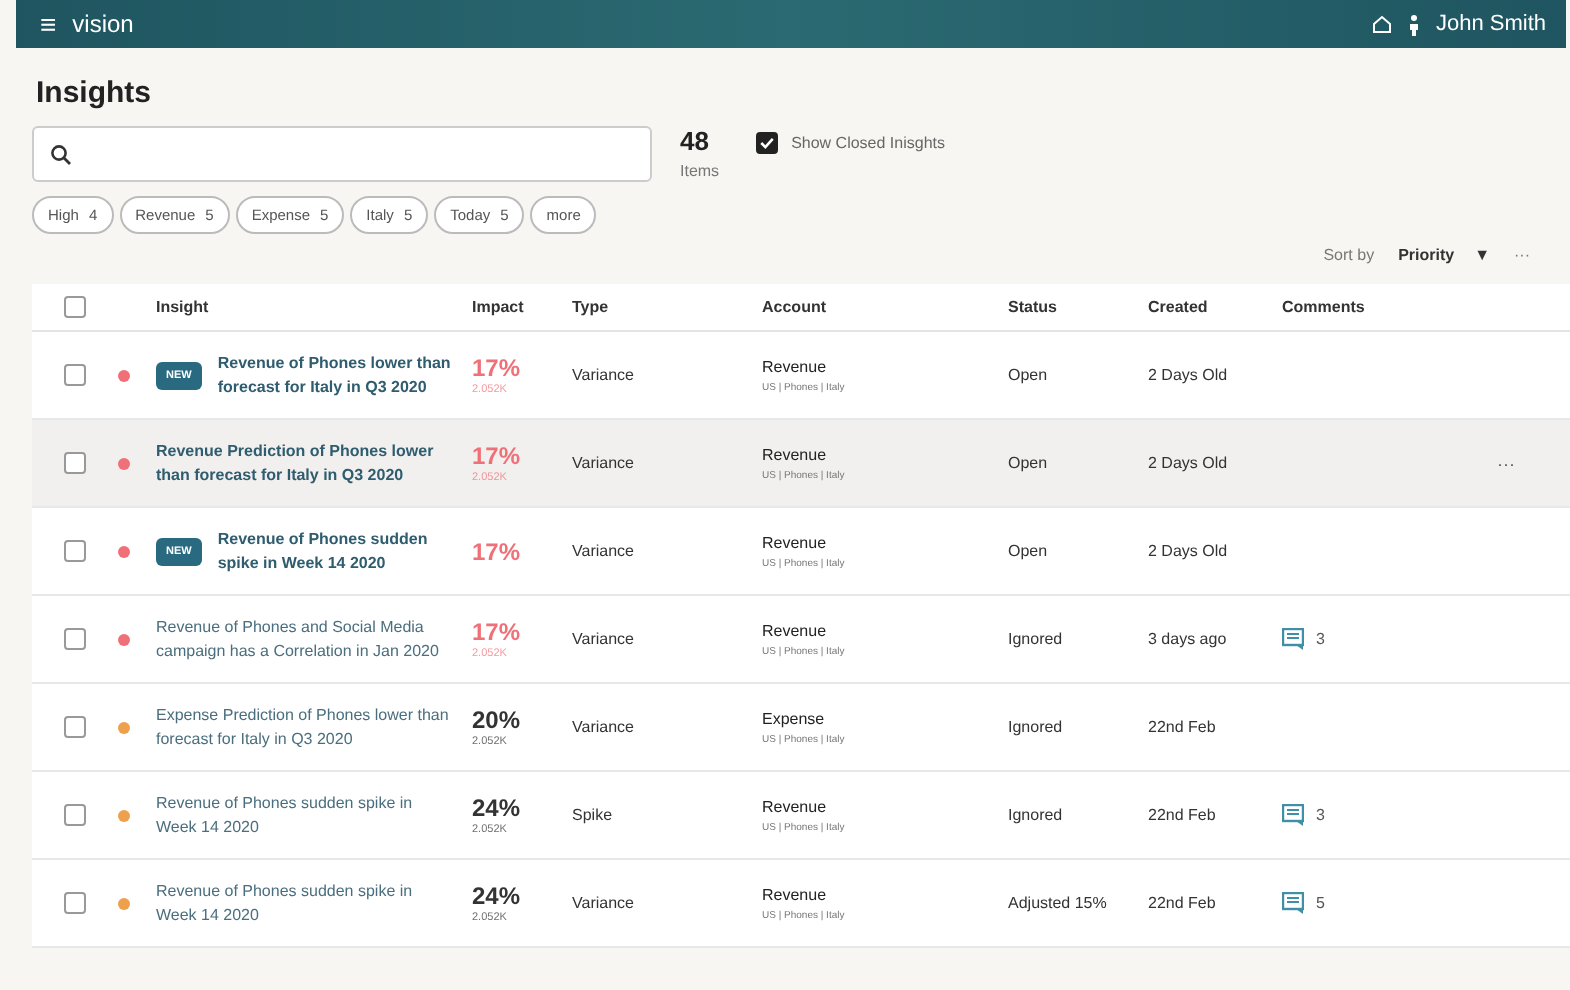  I want to click on checkbox-label: Show Closed Inisghts, so click(868, 143).